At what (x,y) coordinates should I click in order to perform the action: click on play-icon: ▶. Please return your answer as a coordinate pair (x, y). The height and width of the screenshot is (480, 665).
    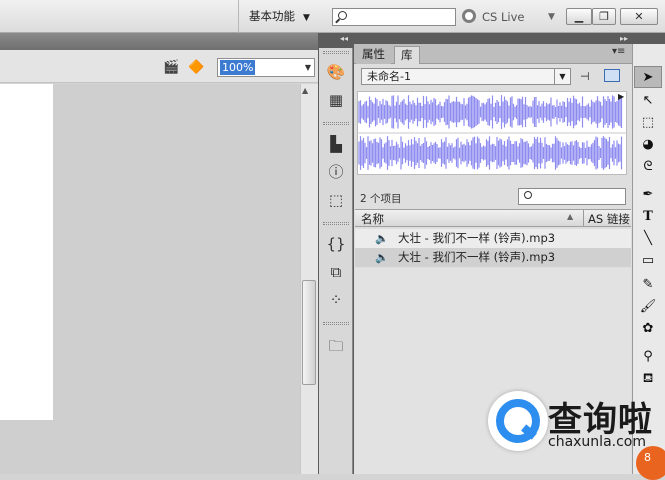
    Looking at the image, I should click on (621, 96).